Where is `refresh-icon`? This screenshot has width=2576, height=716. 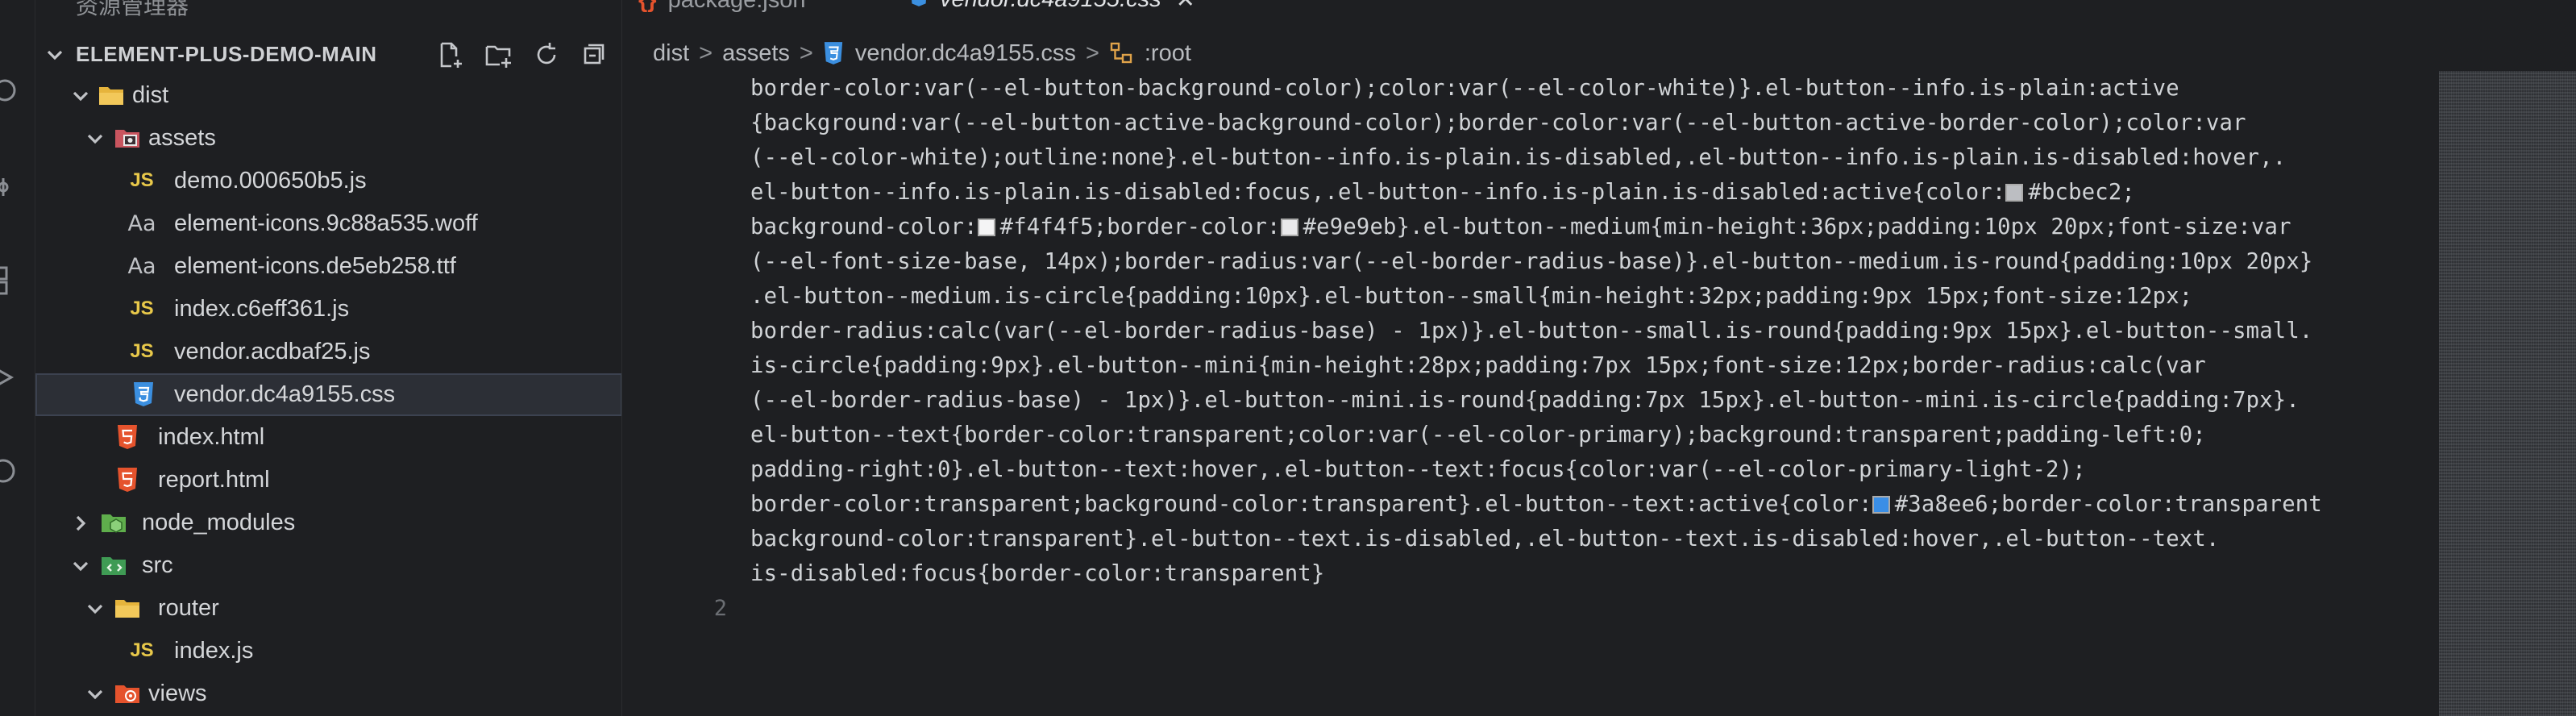
refresh-icon is located at coordinates (546, 55).